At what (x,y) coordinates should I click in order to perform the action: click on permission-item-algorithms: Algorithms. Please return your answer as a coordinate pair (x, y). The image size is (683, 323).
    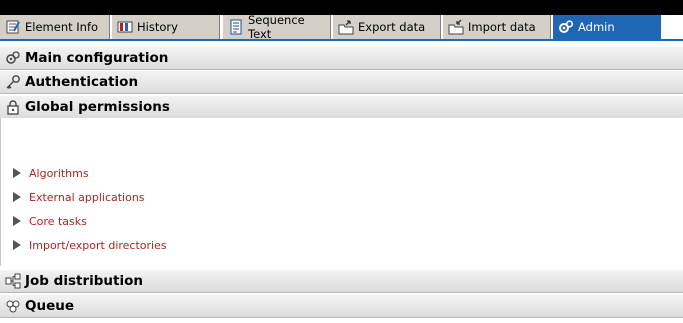
    Looking at the image, I should click on (51, 173).